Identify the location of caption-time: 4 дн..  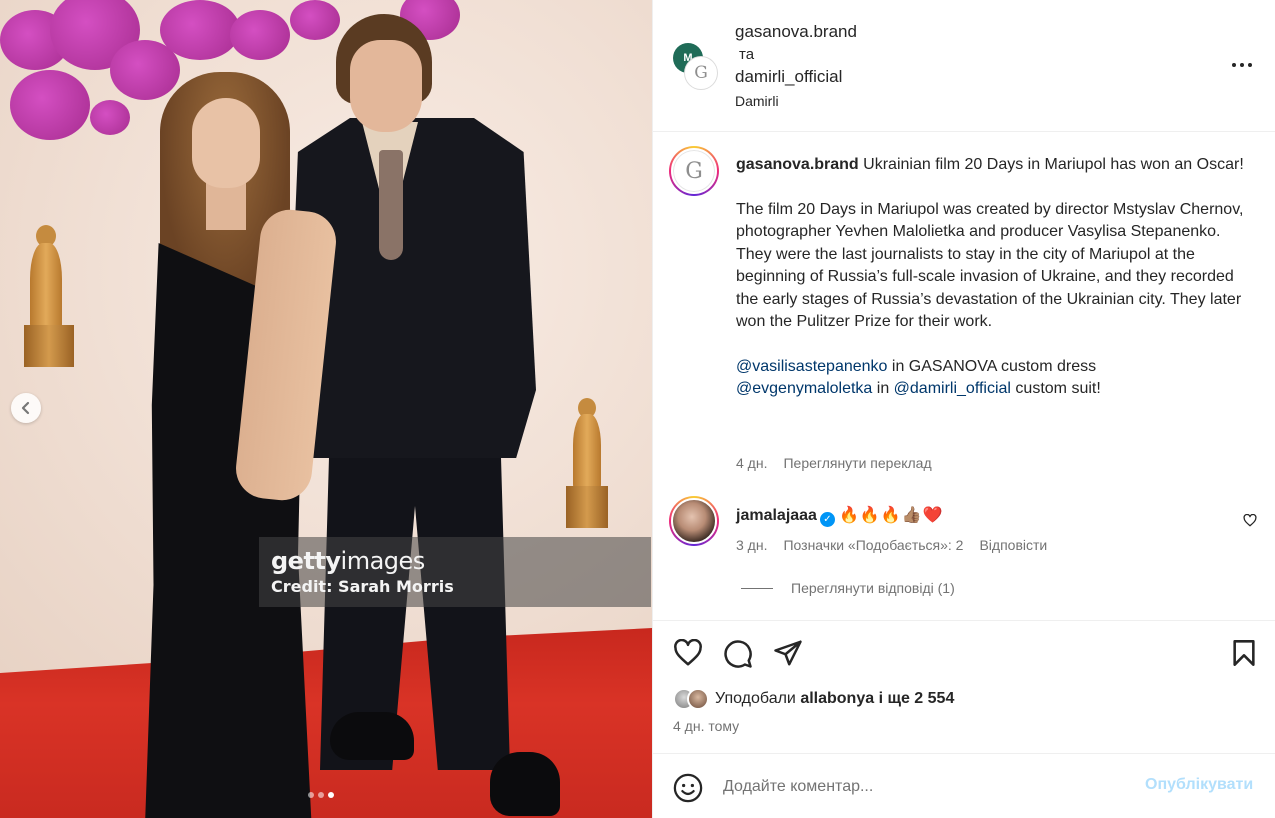
(751, 463).